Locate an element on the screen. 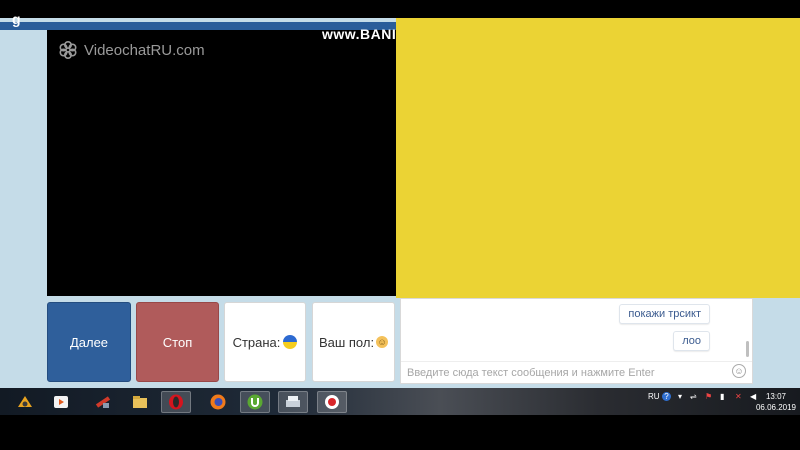 The width and height of the screenshot is (800, 450). letterbox-top is located at coordinates (400, 9).